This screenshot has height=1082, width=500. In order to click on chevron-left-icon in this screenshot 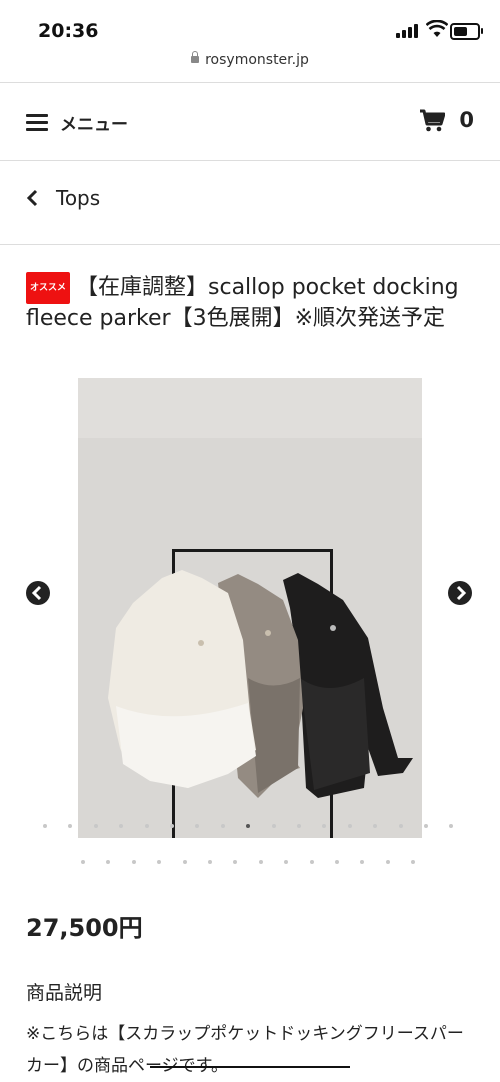, I will do `click(32, 198)`.